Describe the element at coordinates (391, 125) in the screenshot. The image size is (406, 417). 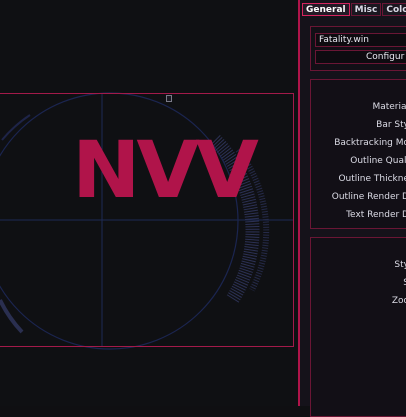
I see `setting-bar-style: Bar Sty` at that location.